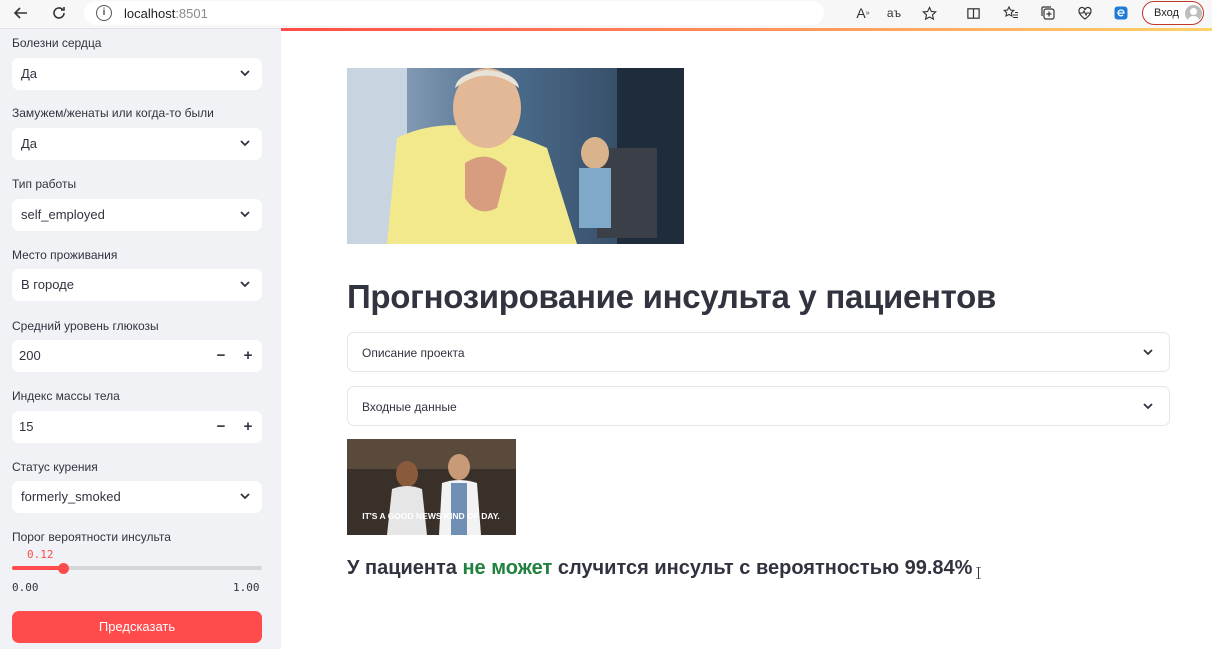  Describe the element at coordinates (863, 13) in the screenshot. I see `read-aloud-icon: A»` at that location.